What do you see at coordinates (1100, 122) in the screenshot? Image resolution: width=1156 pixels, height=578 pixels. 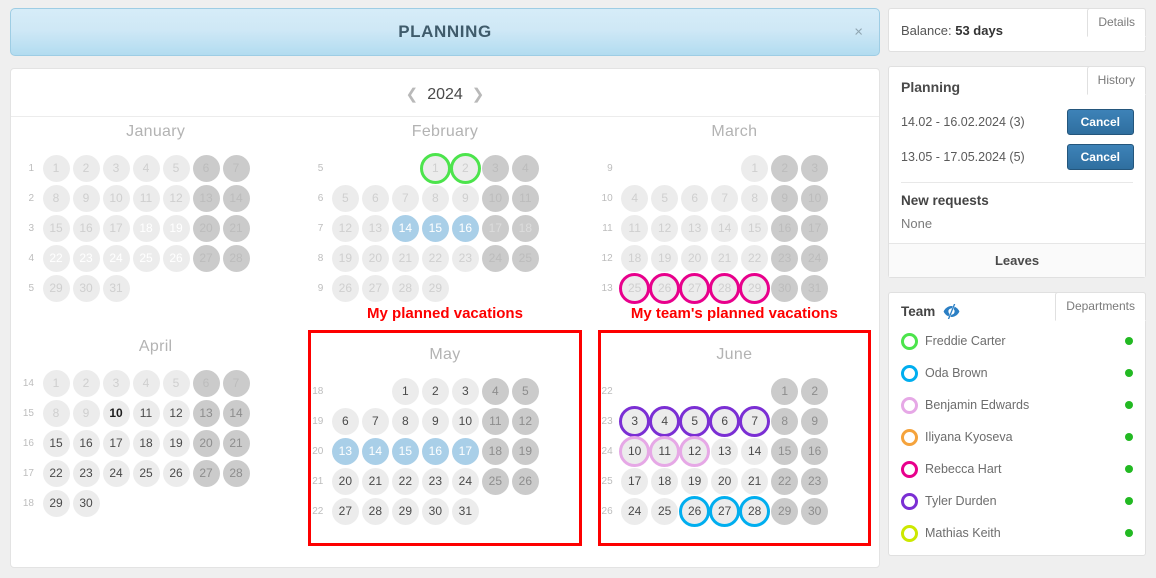 I see `cancel-request-button: Cancel` at bounding box center [1100, 122].